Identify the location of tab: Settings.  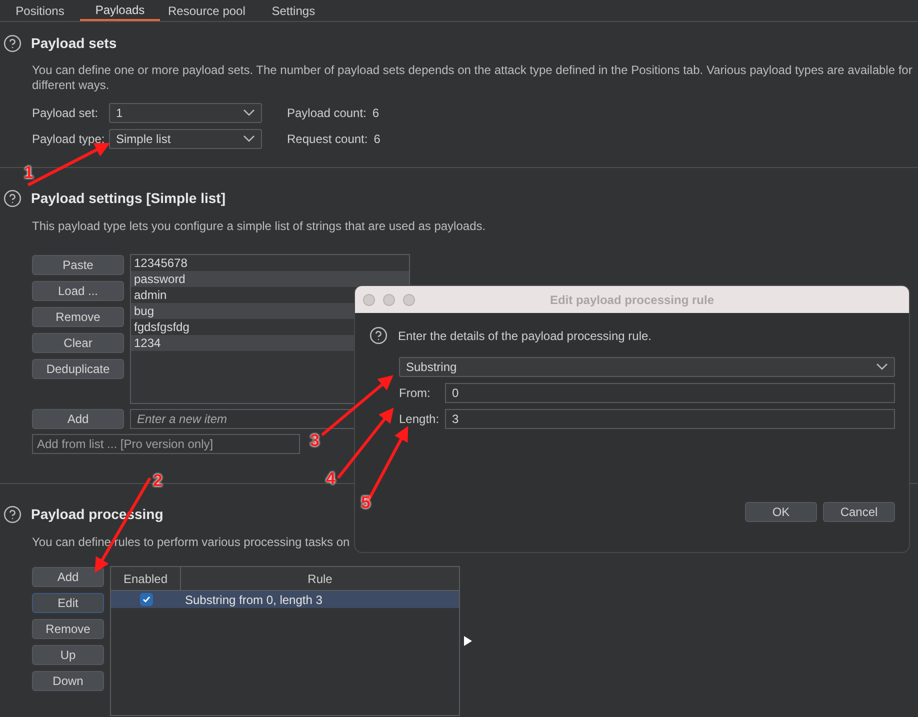
(293, 10).